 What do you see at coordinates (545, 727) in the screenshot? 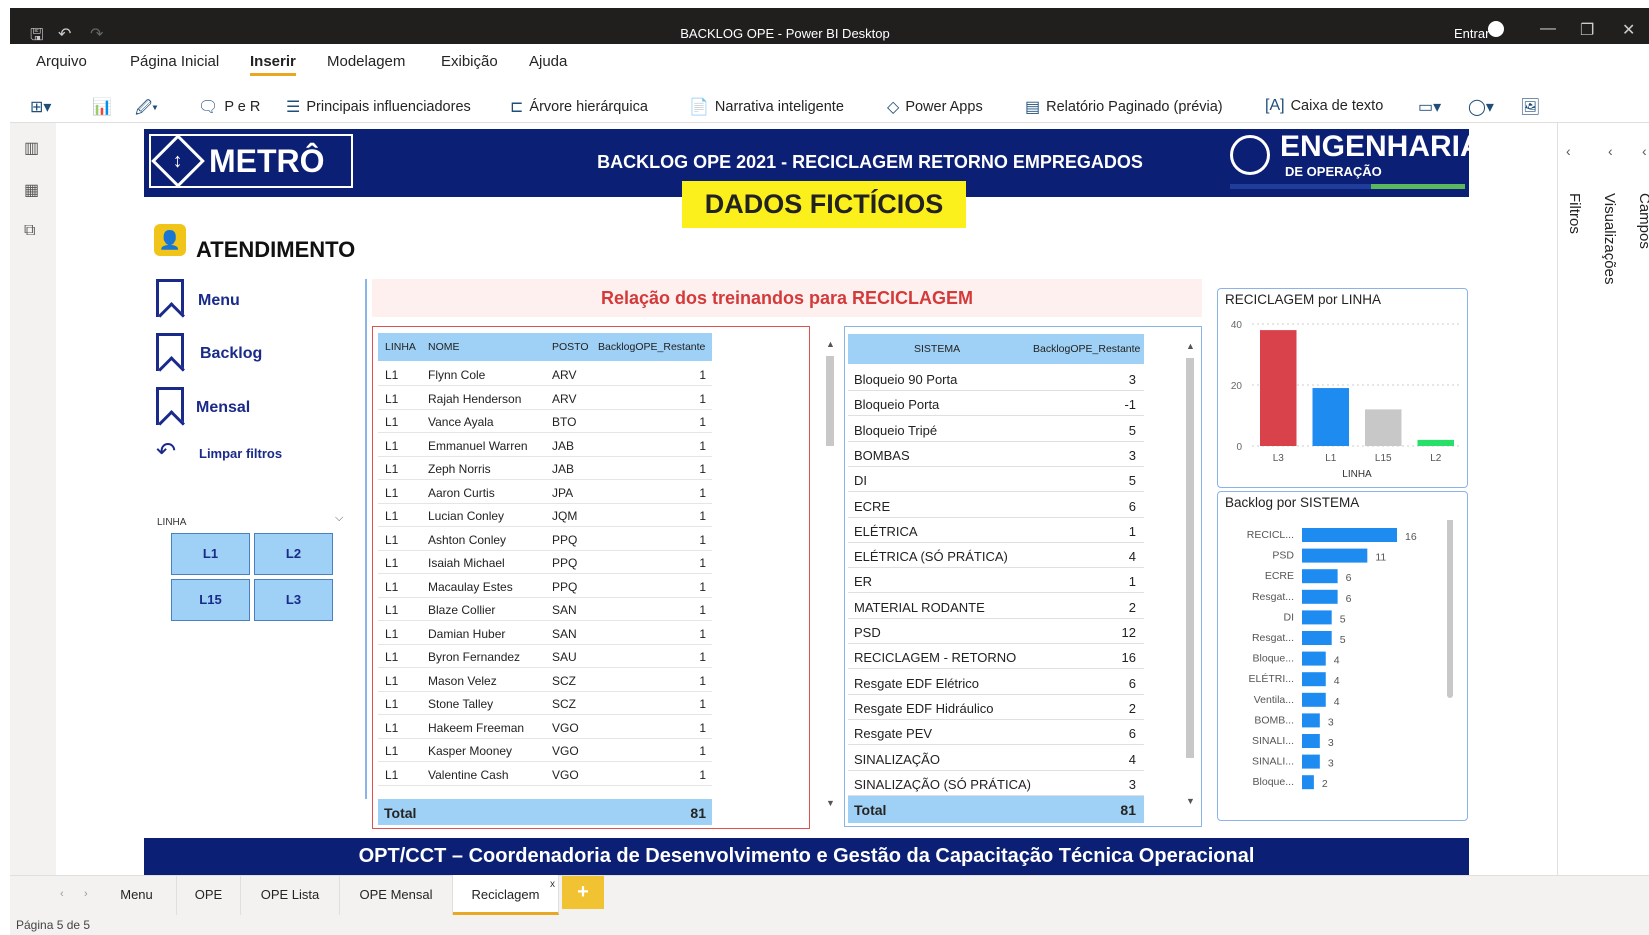
I see `table-row: L1 Hakeem Freeman VGO 1` at bounding box center [545, 727].